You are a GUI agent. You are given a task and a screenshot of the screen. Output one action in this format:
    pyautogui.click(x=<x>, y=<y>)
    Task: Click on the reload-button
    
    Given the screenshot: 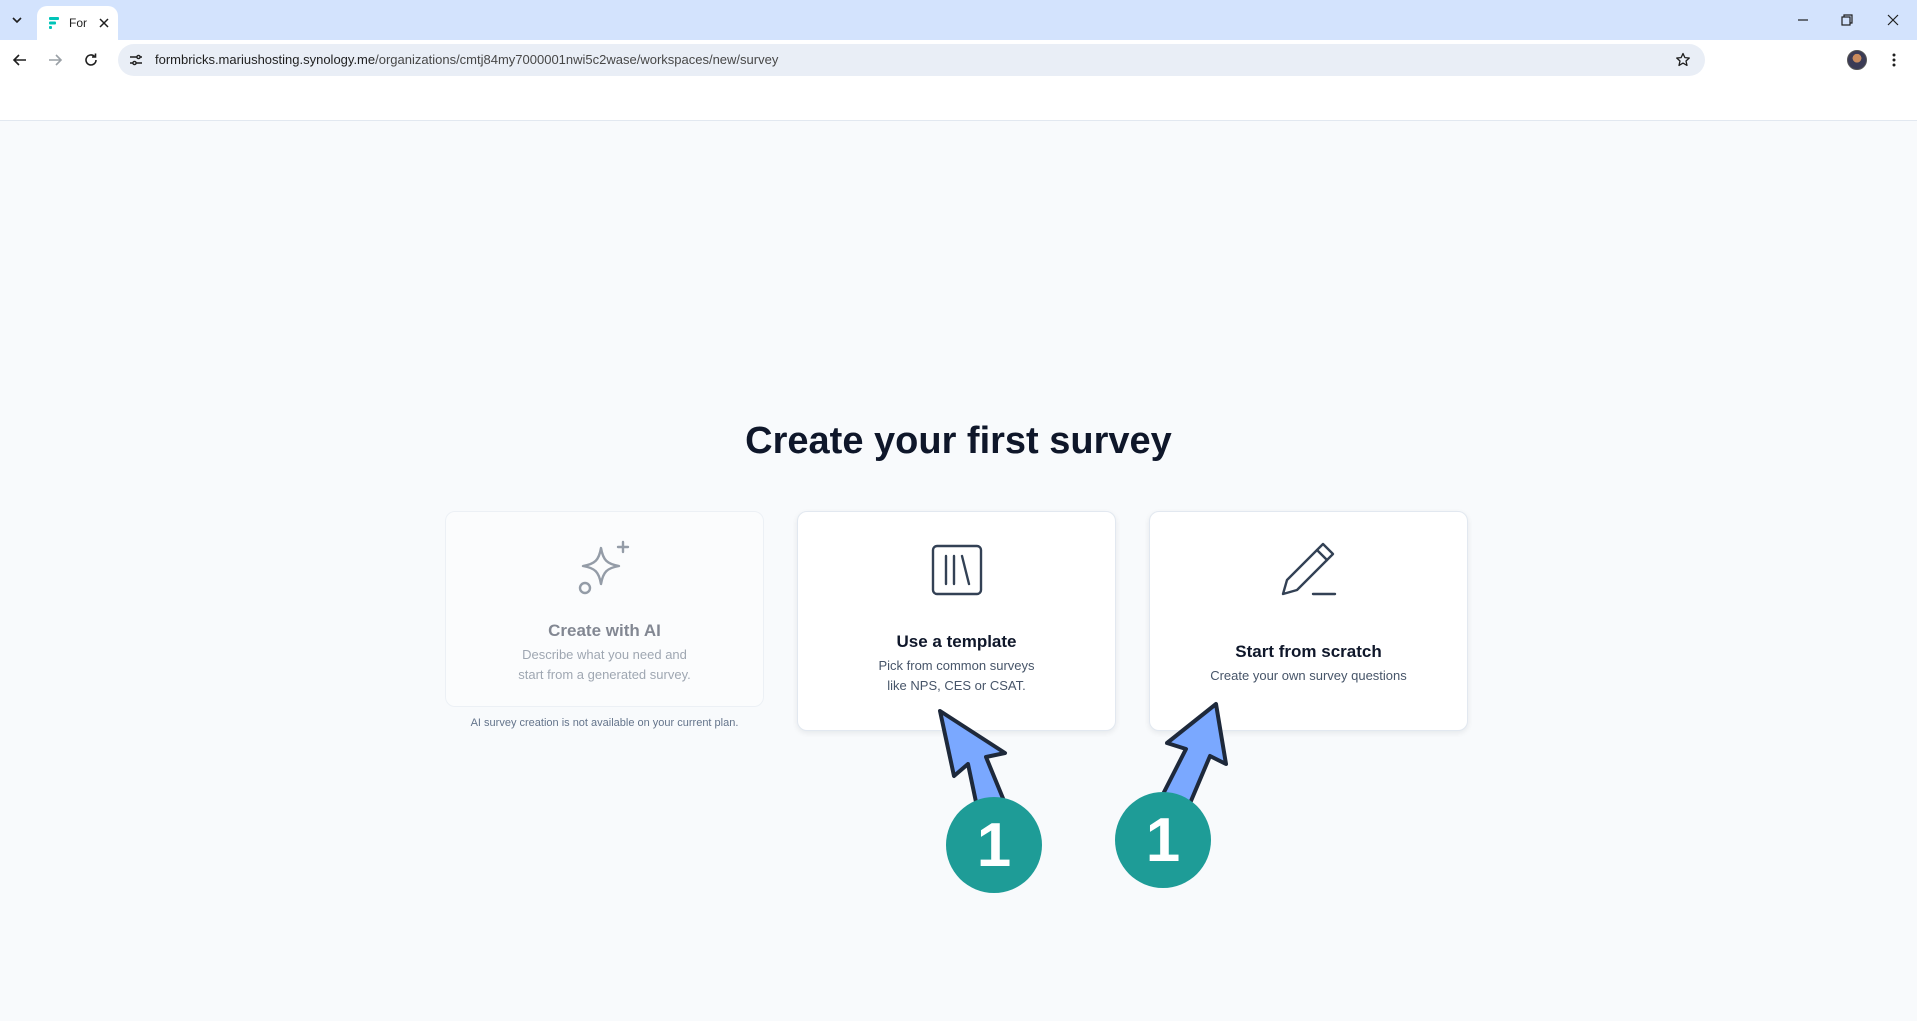 What is the action you would take?
    pyautogui.click(x=91, y=60)
    